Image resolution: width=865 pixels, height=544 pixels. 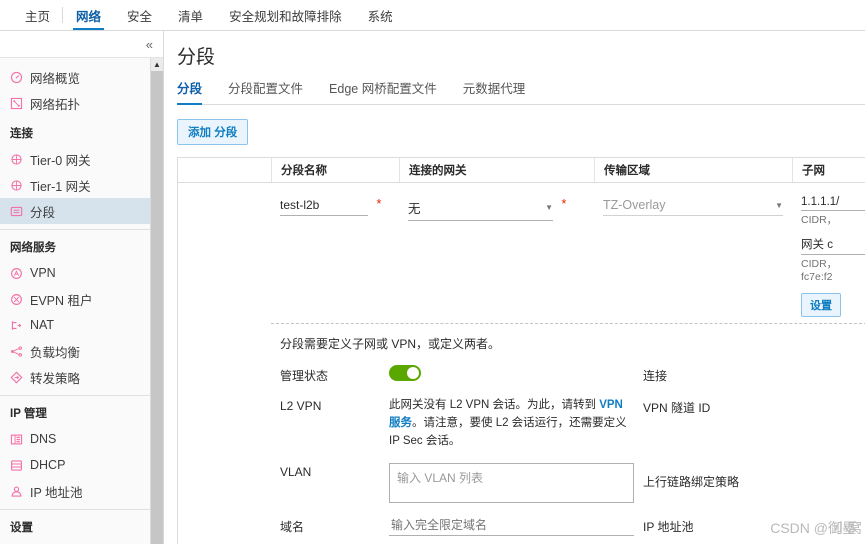 What do you see at coordinates (296, 472) in the screenshot?
I see `form-label-vlan: VLAN` at bounding box center [296, 472].